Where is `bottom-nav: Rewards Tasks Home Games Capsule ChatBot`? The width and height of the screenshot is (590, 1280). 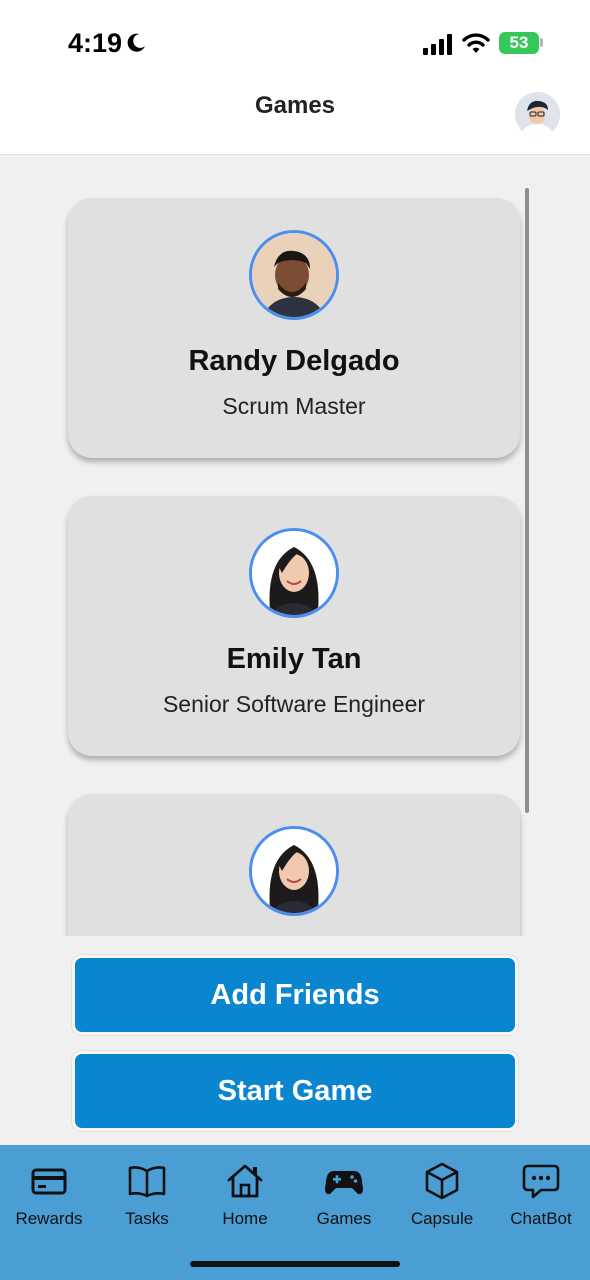
bottom-nav: Rewards Tasks Home Games Capsule ChatBot is located at coordinates (295, 1212).